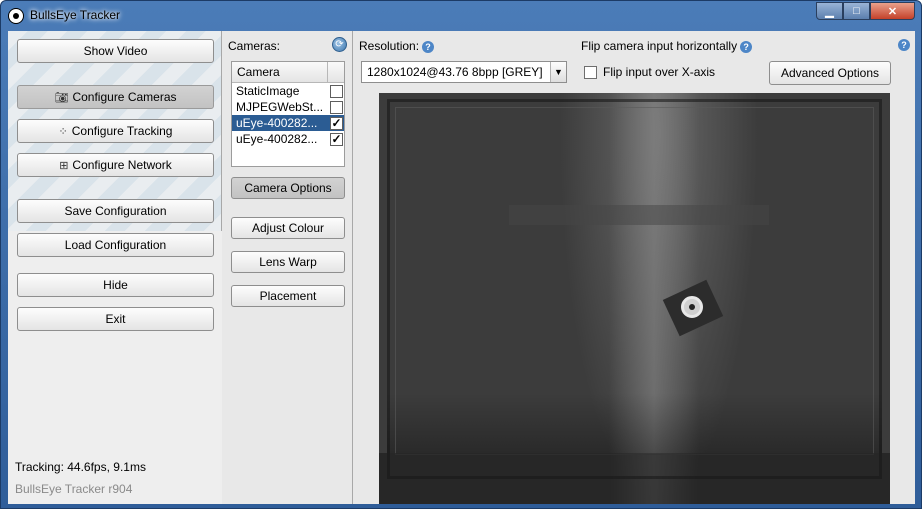 This screenshot has height=509, width=922. I want to click on adjust-colour-button: Adjust Colour, so click(288, 228).